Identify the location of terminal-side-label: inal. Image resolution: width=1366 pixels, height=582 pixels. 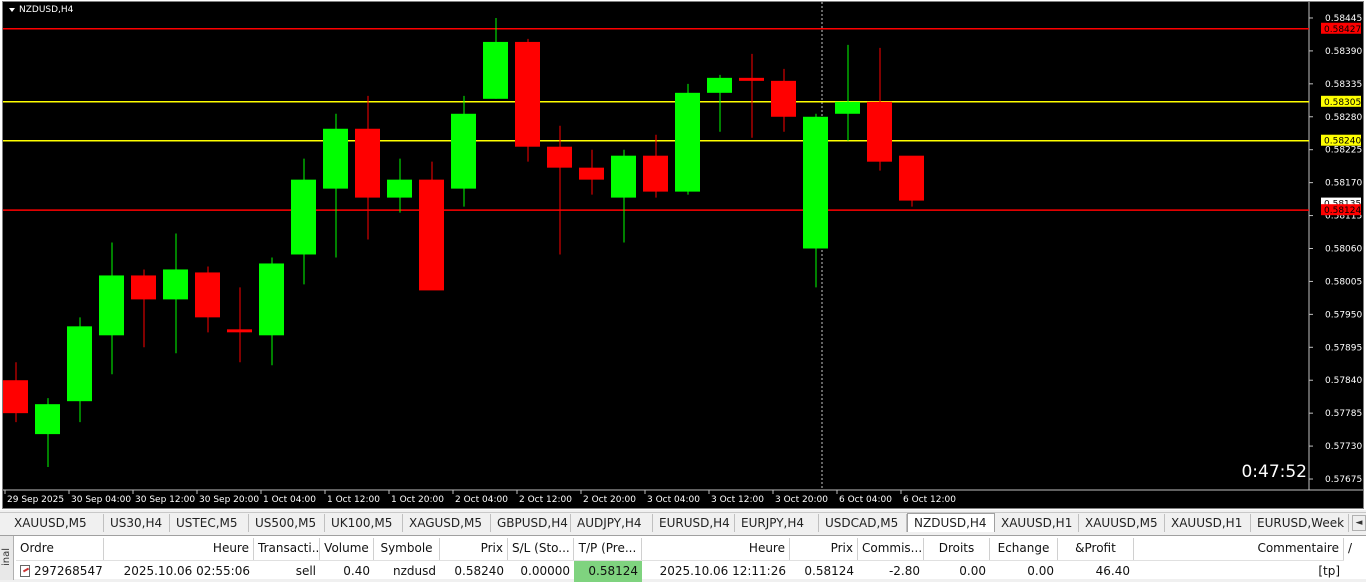
(7, 558).